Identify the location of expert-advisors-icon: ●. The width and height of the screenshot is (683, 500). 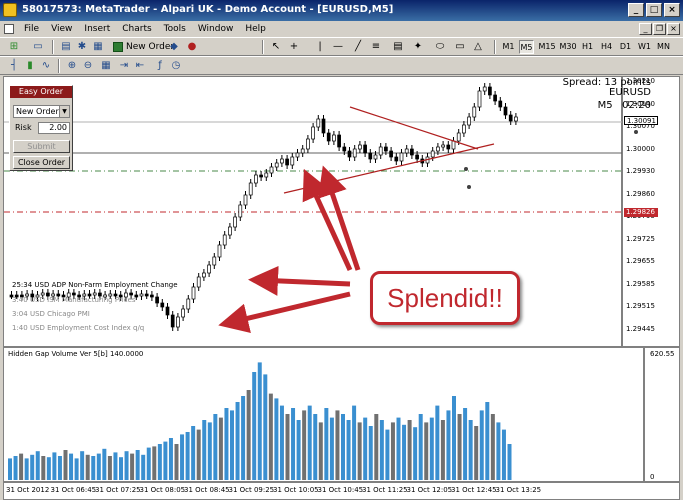
(192, 47).